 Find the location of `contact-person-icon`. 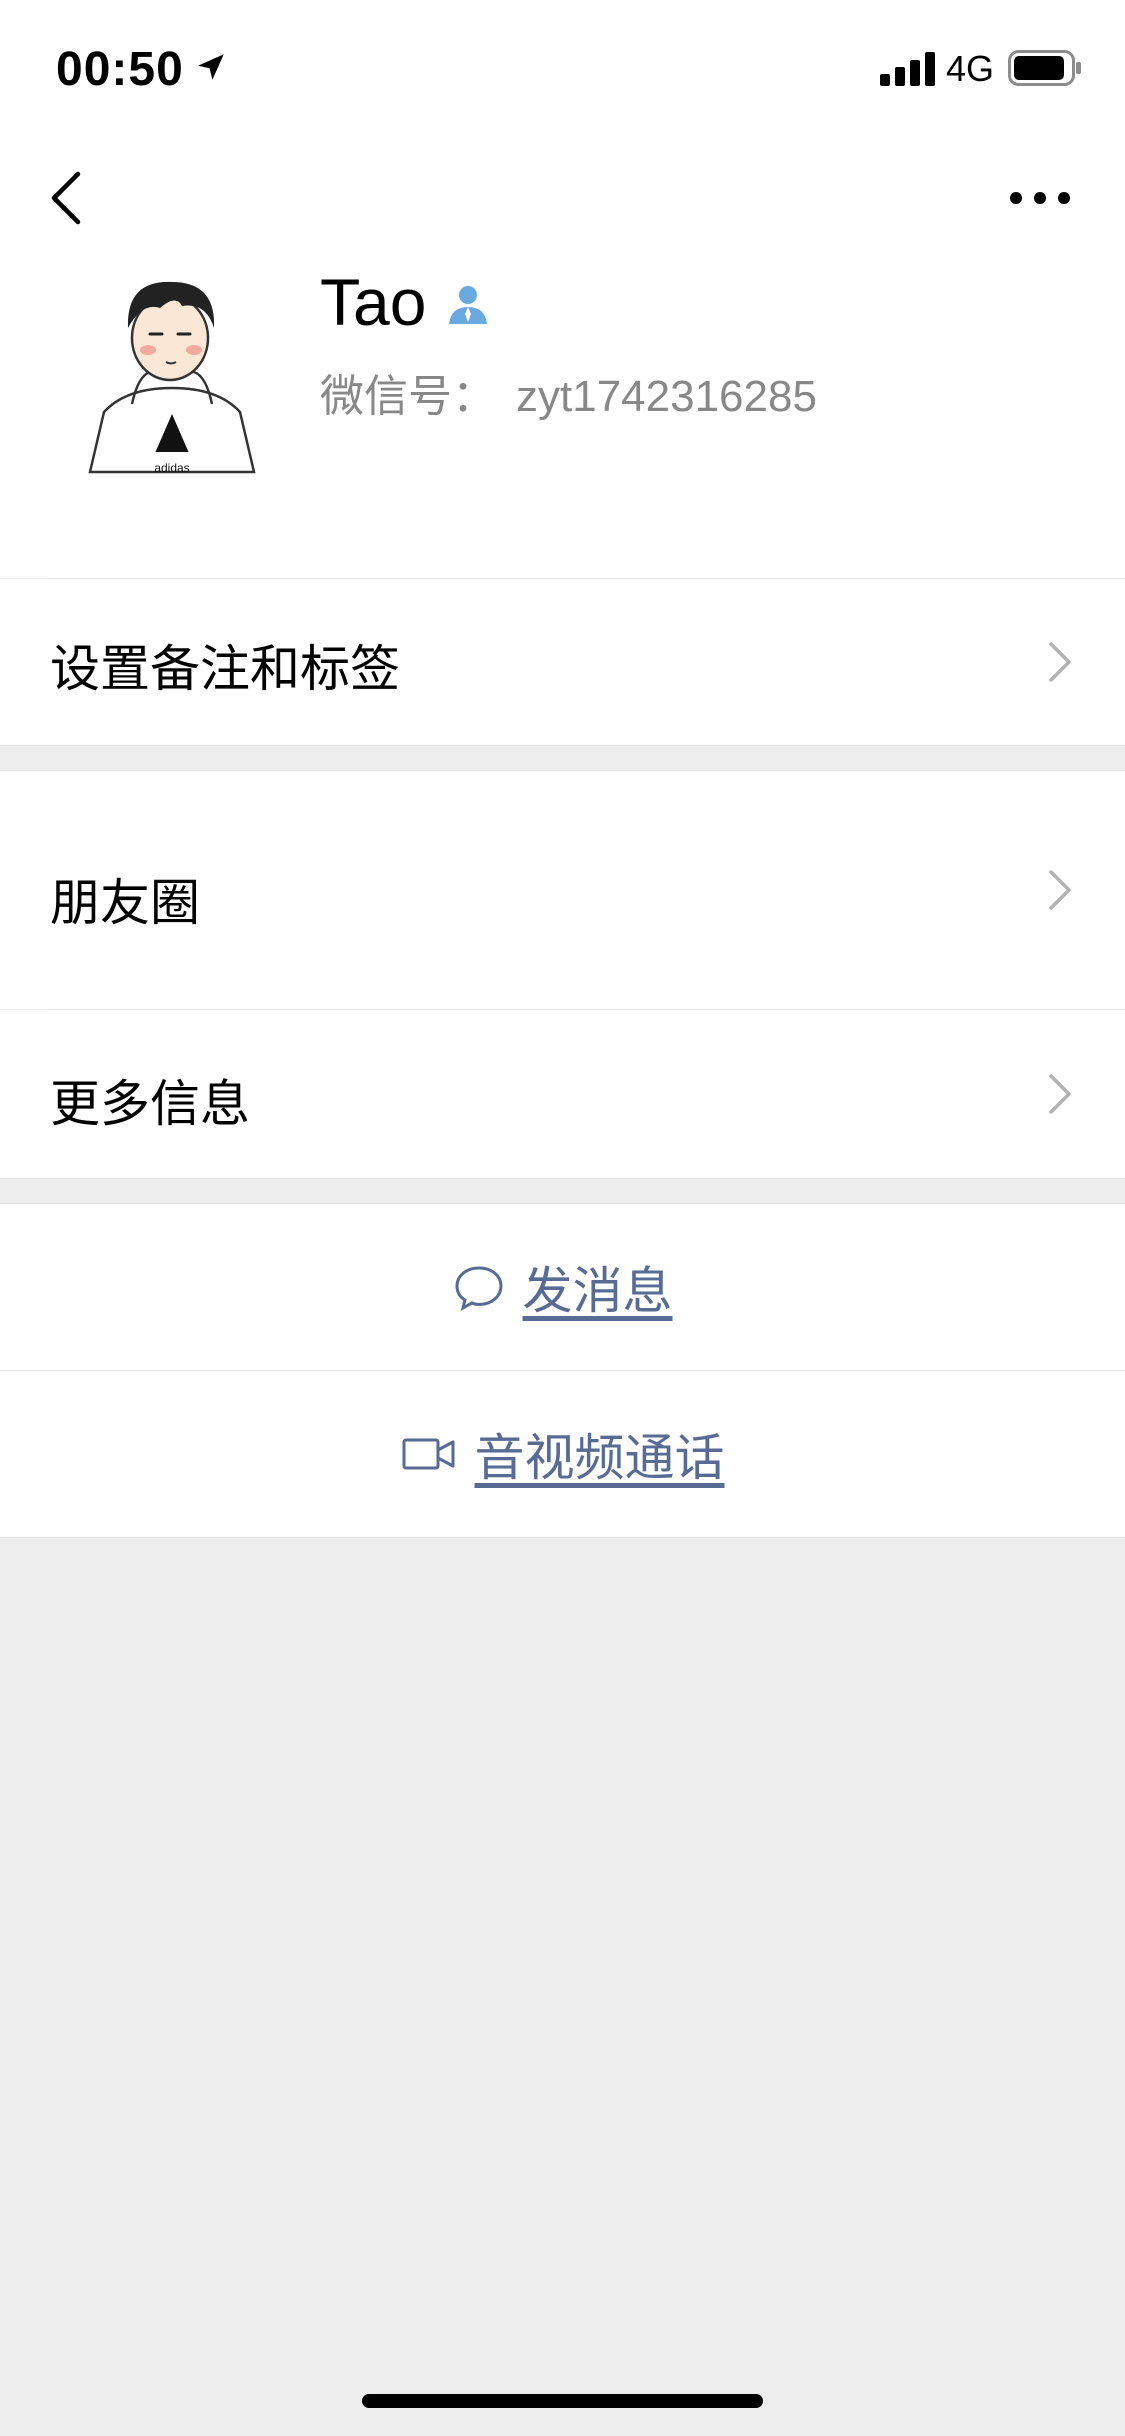

contact-person-icon is located at coordinates (468, 305).